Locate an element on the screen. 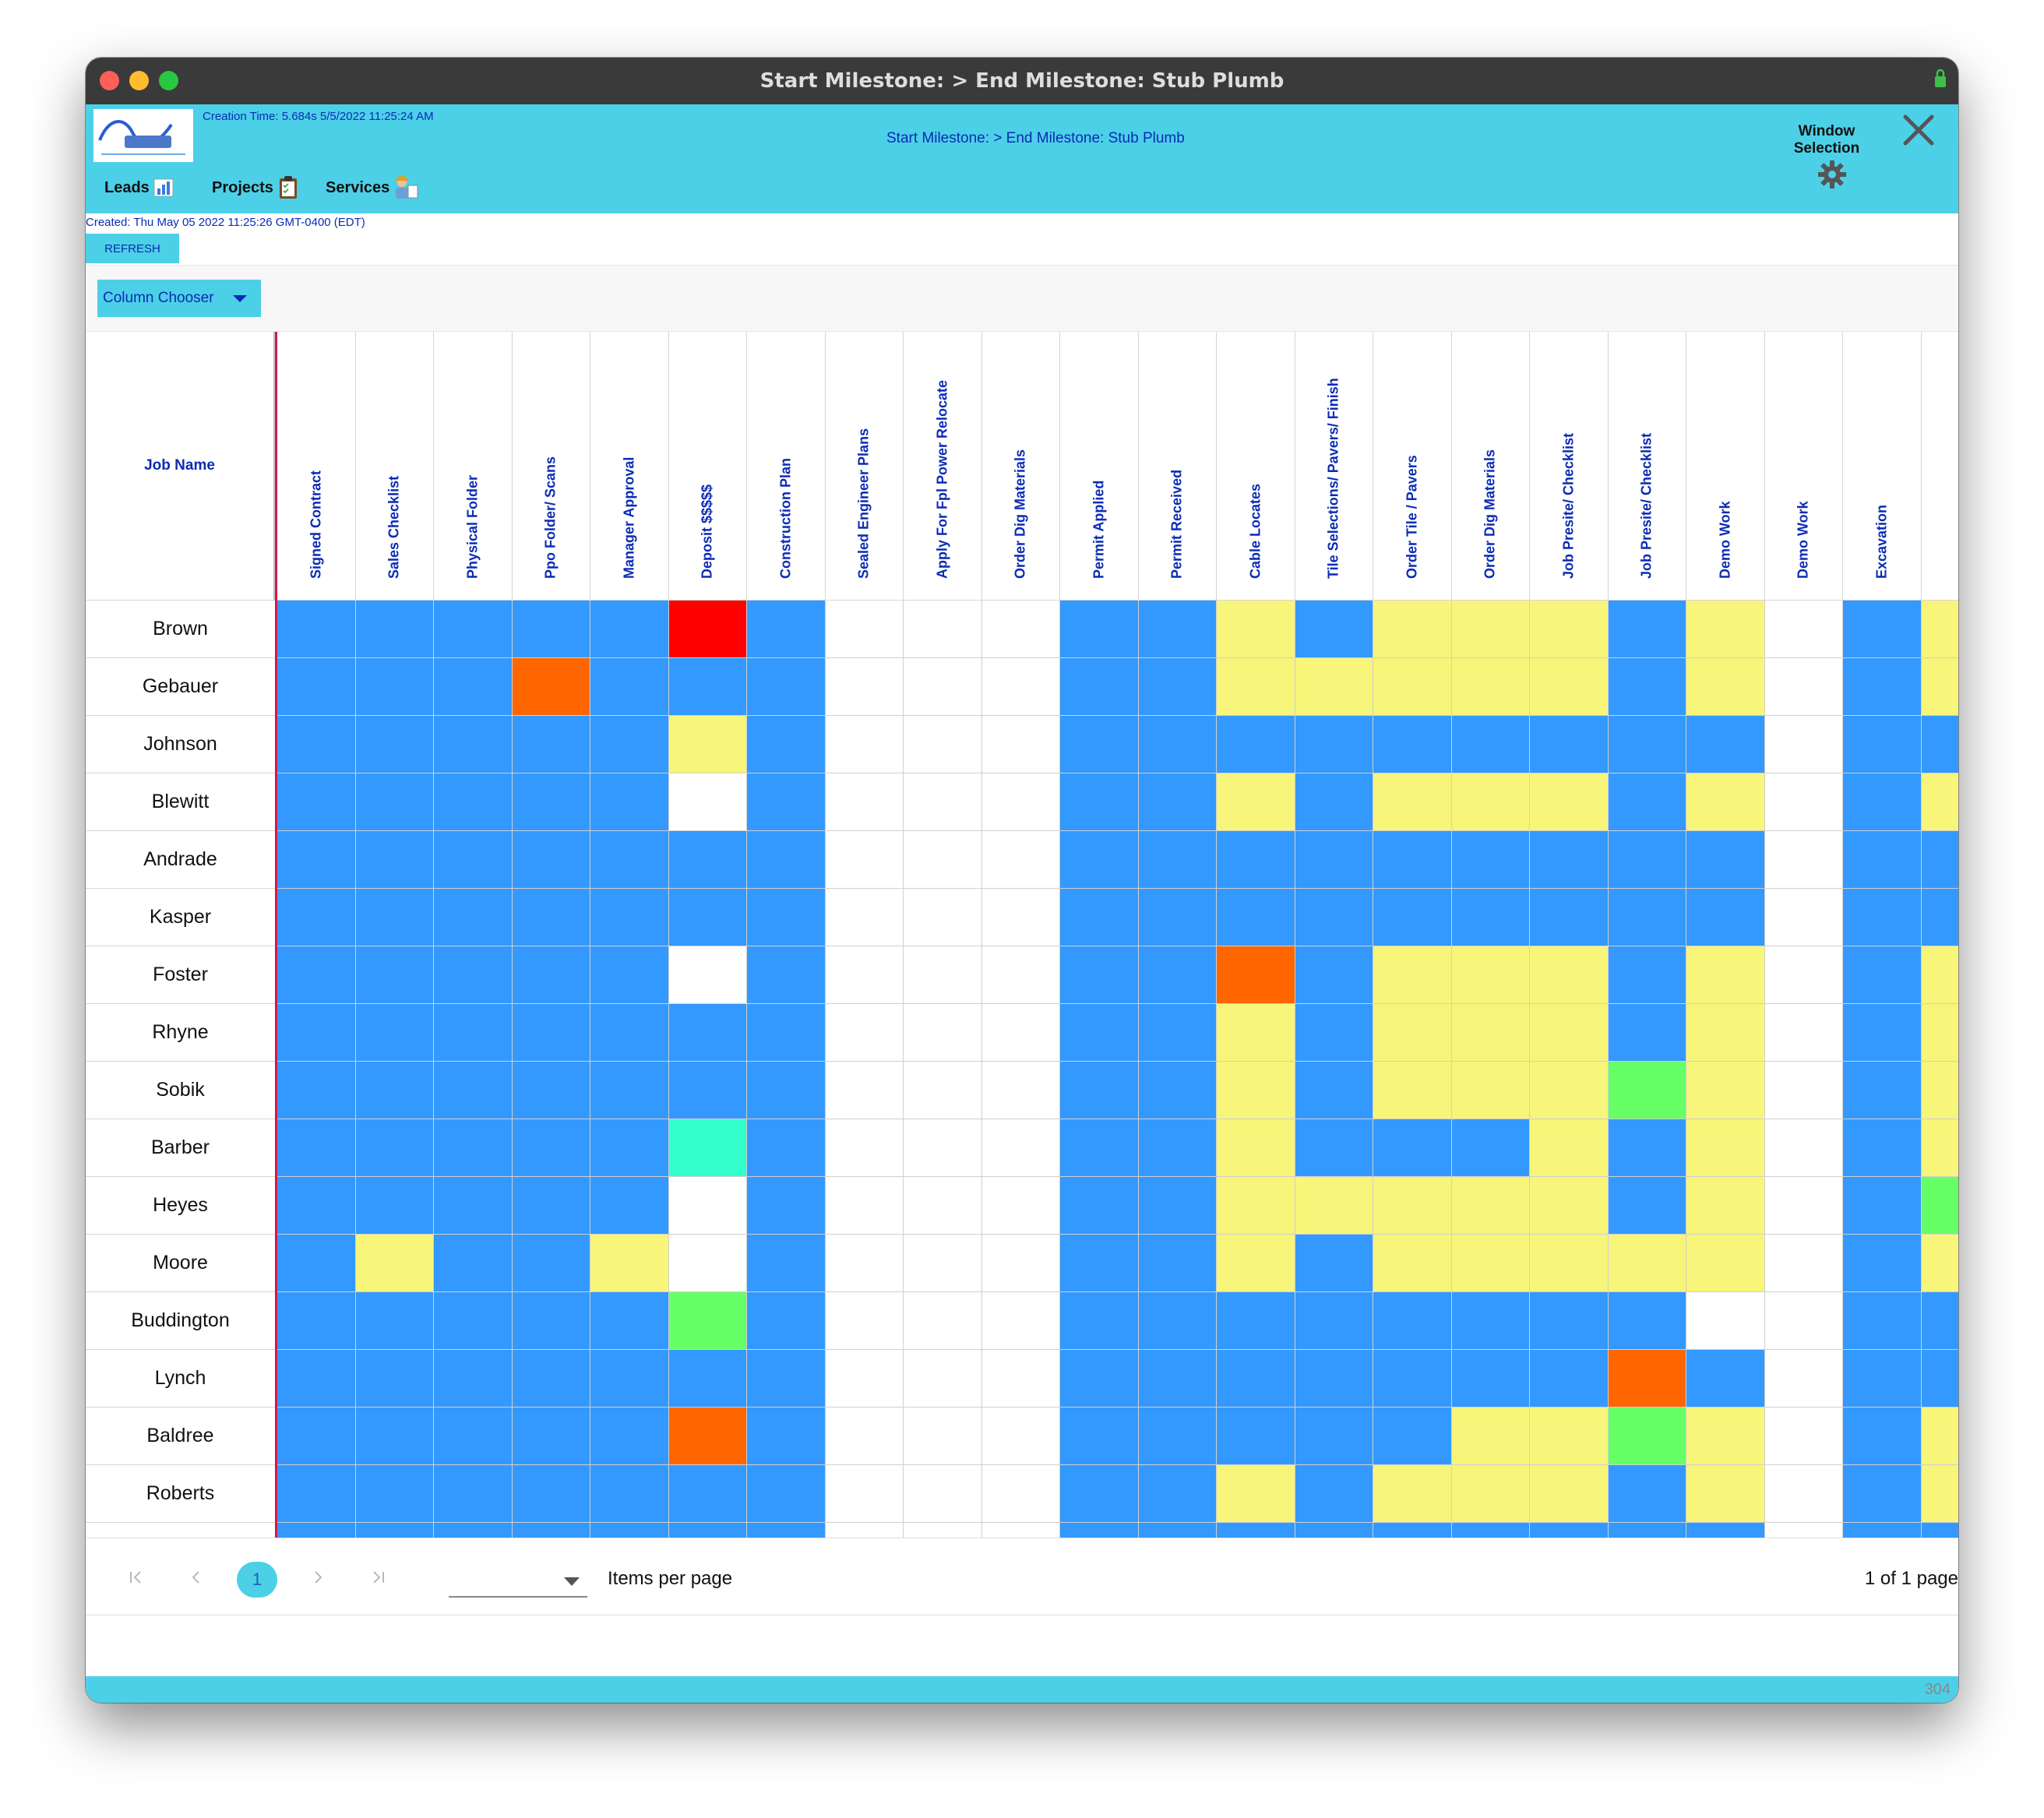 This screenshot has height=1818, width=2044. last-page-icon is located at coordinates (378, 1578).